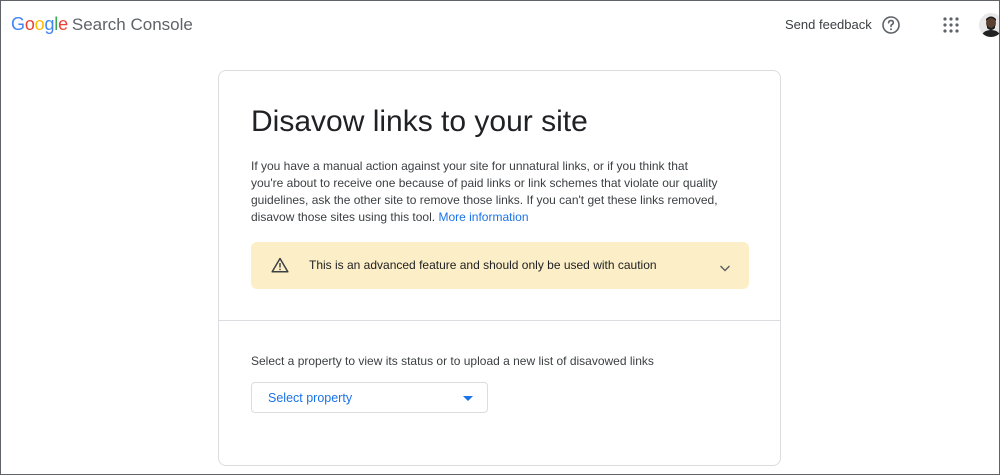  What do you see at coordinates (499, 320) in the screenshot?
I see `section-divider` at bounding box center [499, 320].